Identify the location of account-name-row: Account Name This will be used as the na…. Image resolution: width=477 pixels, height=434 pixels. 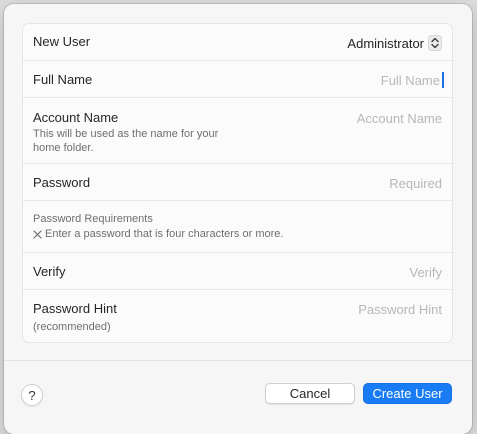
(237, 131).